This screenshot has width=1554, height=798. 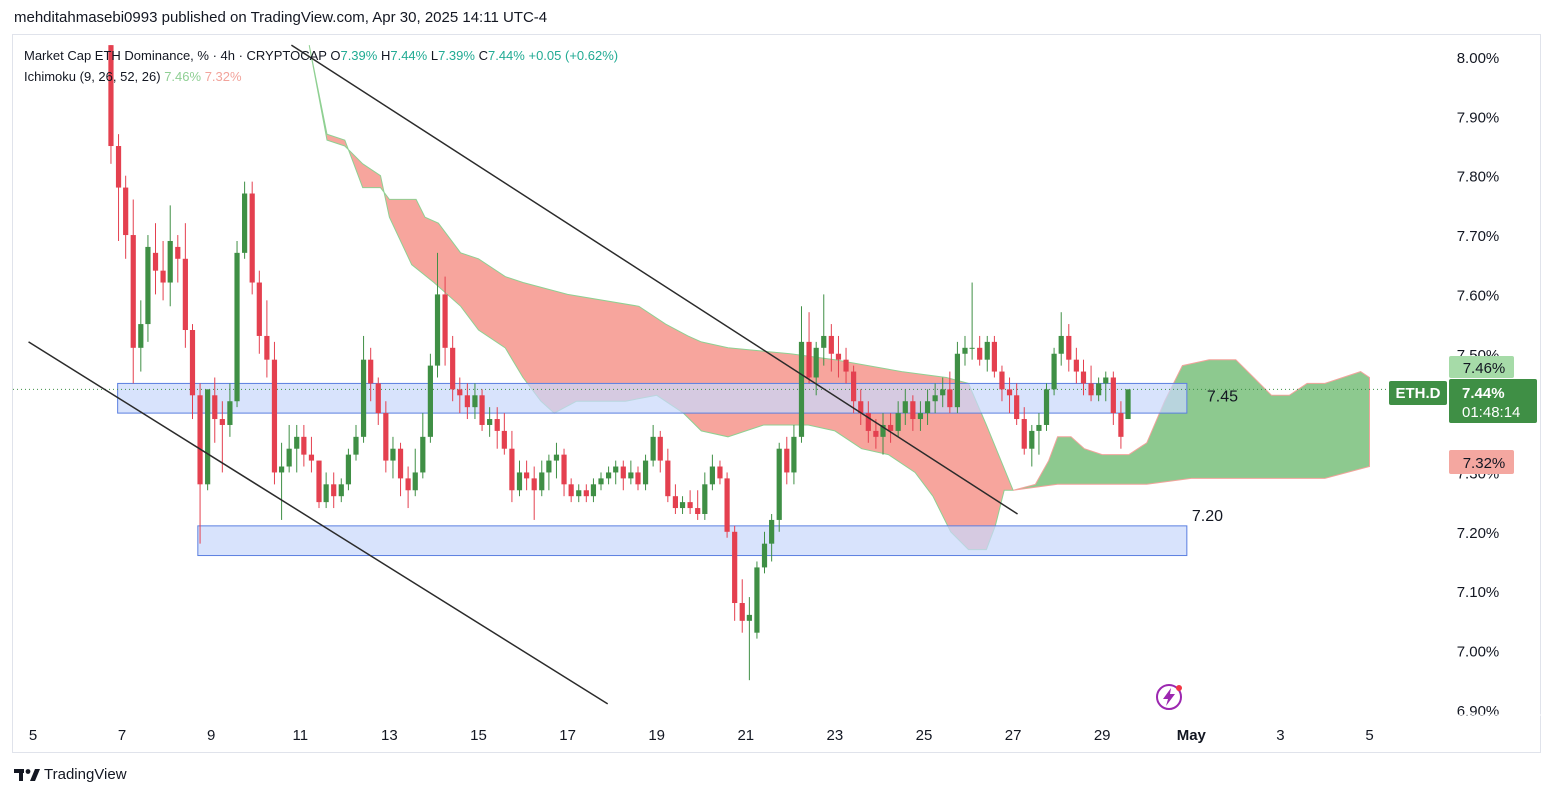 What do you see at coordinates (809, 359) in the screenshot?
I see `candle-body` at bounding box center [809, 359].